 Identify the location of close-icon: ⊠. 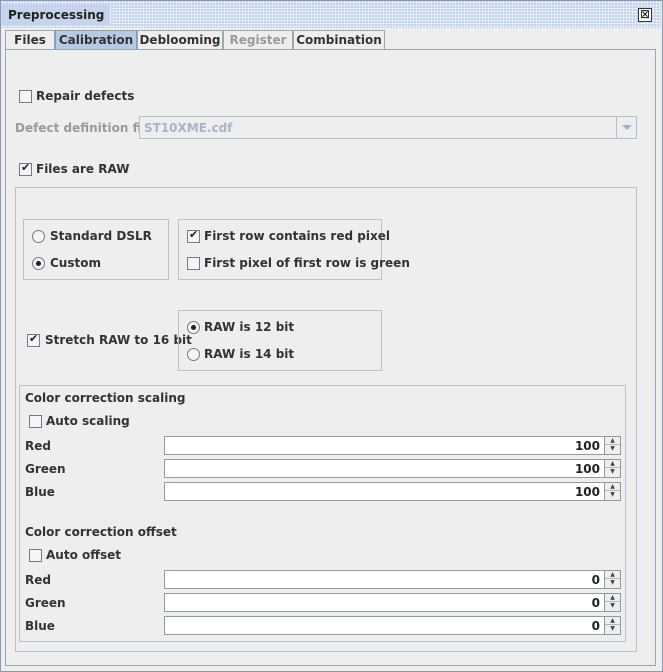
(645, 15).